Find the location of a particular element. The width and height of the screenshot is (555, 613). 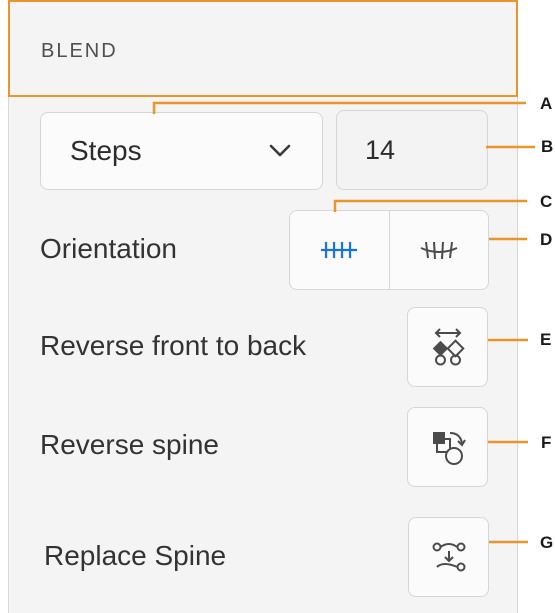

callout-a: A is located at coordinates (546, 103).